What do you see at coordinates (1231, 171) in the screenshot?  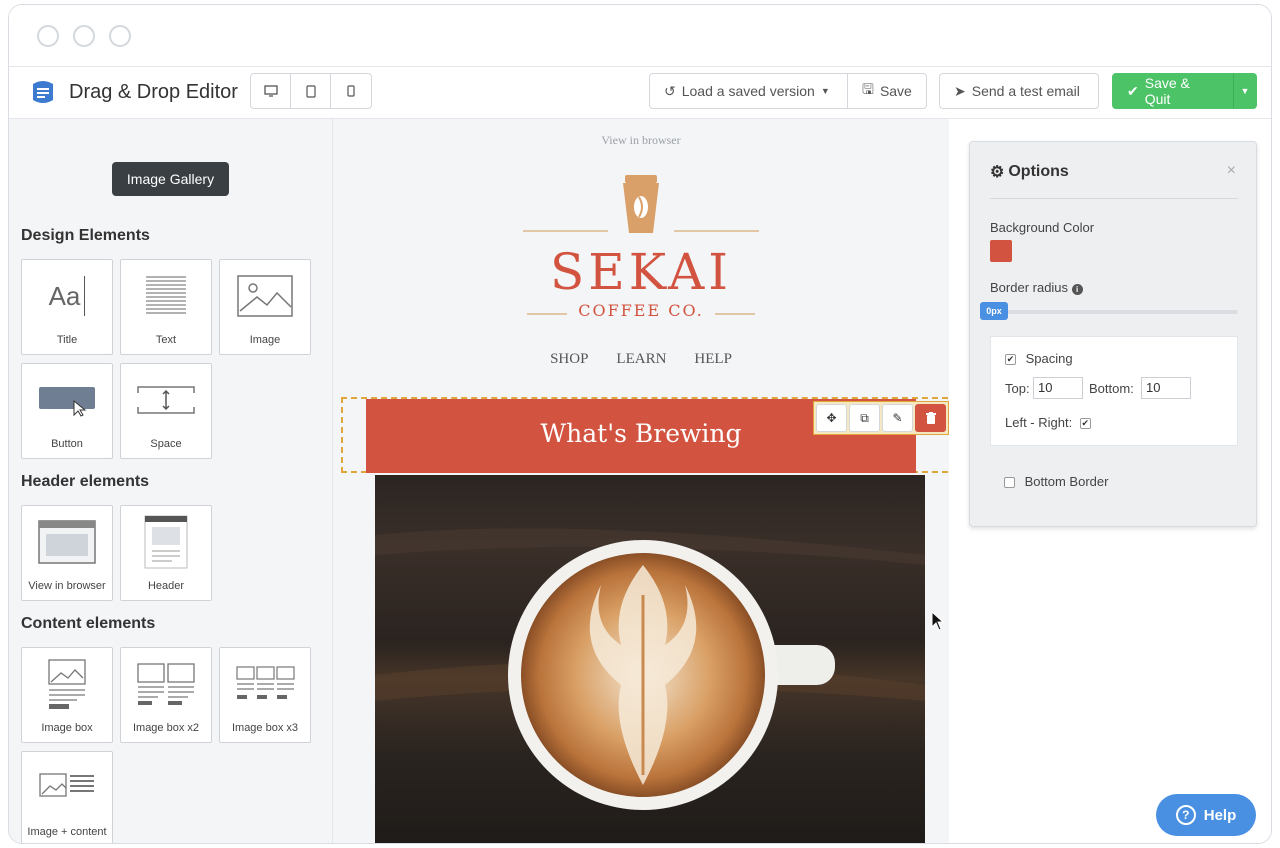 I see `close-options-button: ×` at bounding box center [1231, 171].